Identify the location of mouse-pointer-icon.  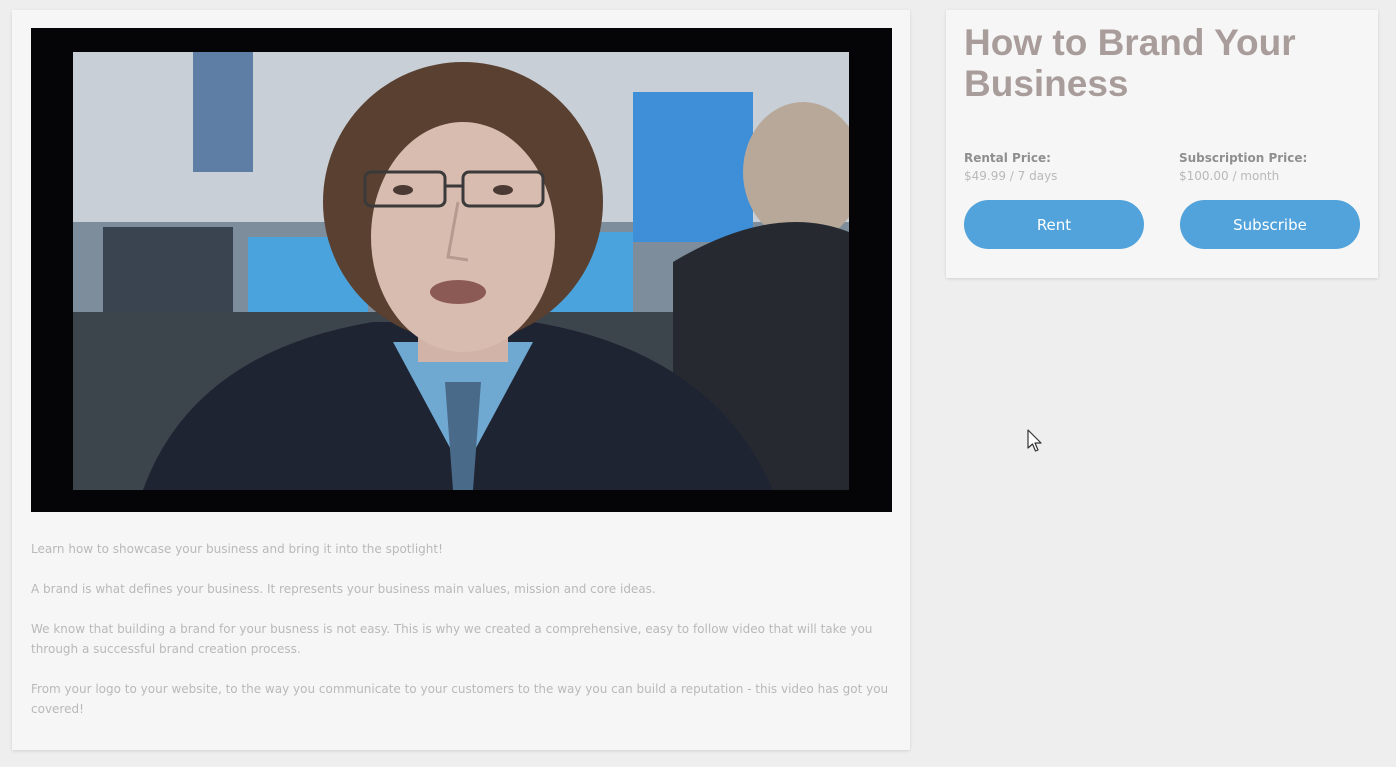
(1035, 443).